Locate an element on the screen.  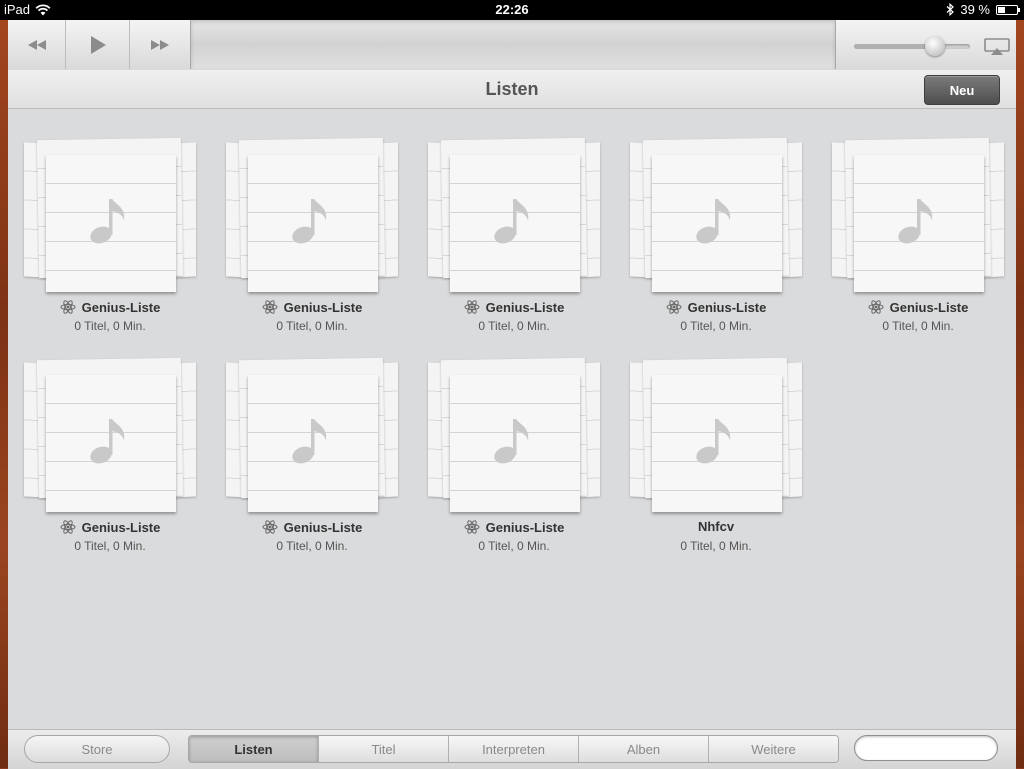
volume-knob is located at coordinates (935, 46).